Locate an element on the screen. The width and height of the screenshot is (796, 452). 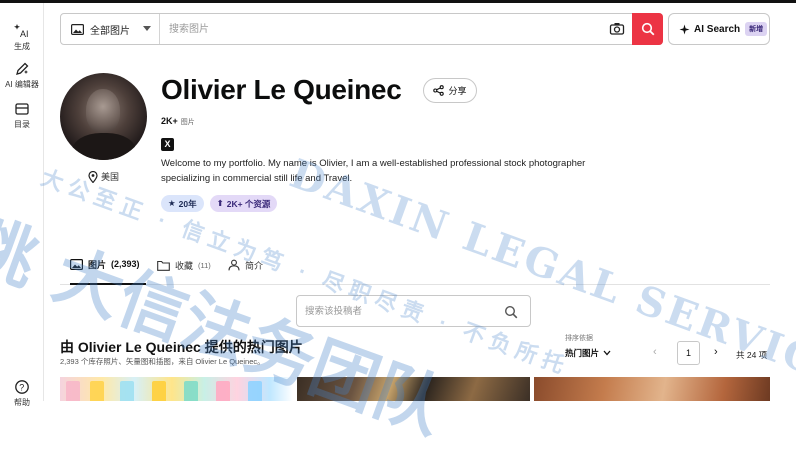
user-icon is located at coordinates (234, 265).